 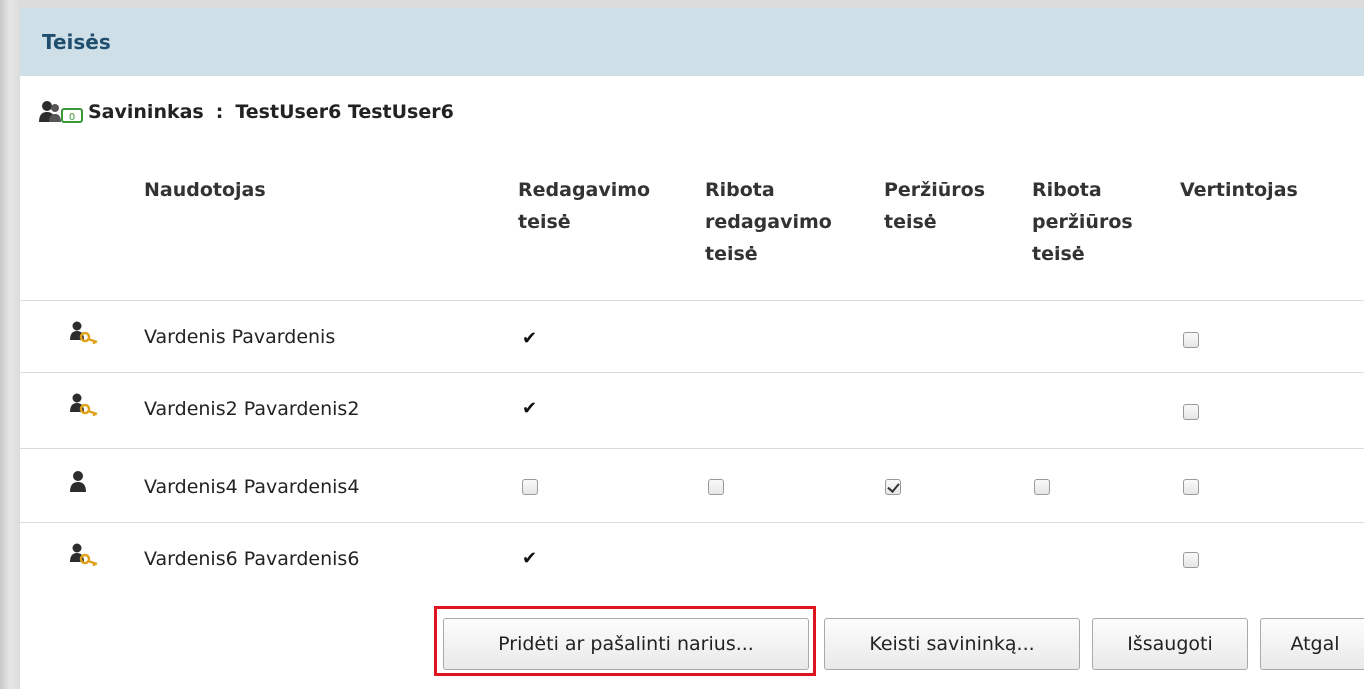 What do you see at coordinates (1042, 487) in the screenshot?
I see `limited-view-permission-checkbox` at bounding box center [1042, 487].